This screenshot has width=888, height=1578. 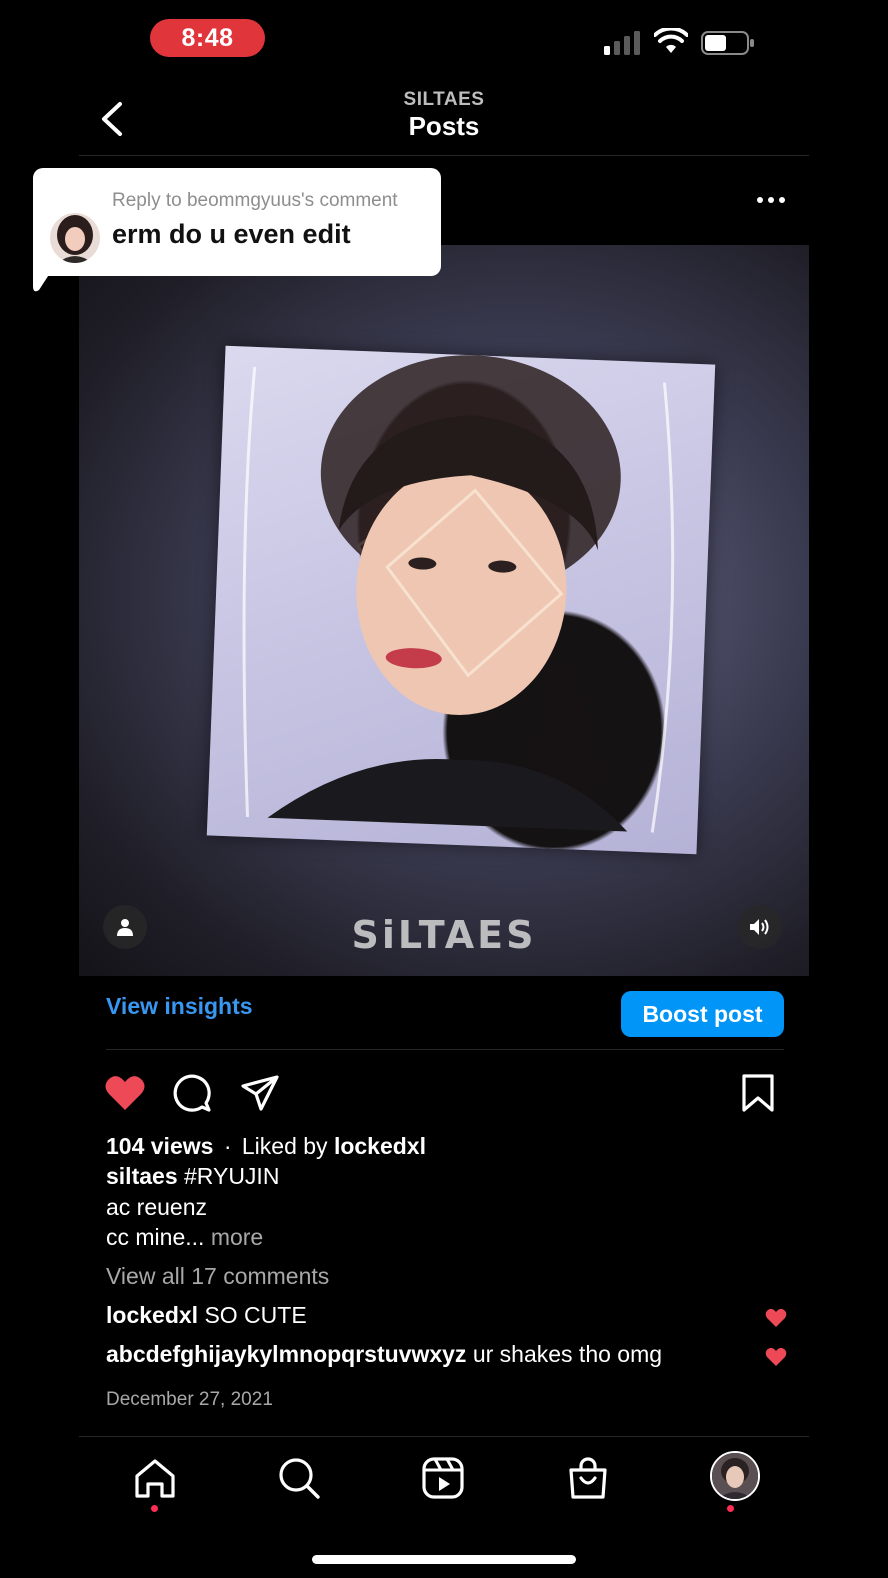 I want to click on heart-icon, so click(x=125, y=1093).